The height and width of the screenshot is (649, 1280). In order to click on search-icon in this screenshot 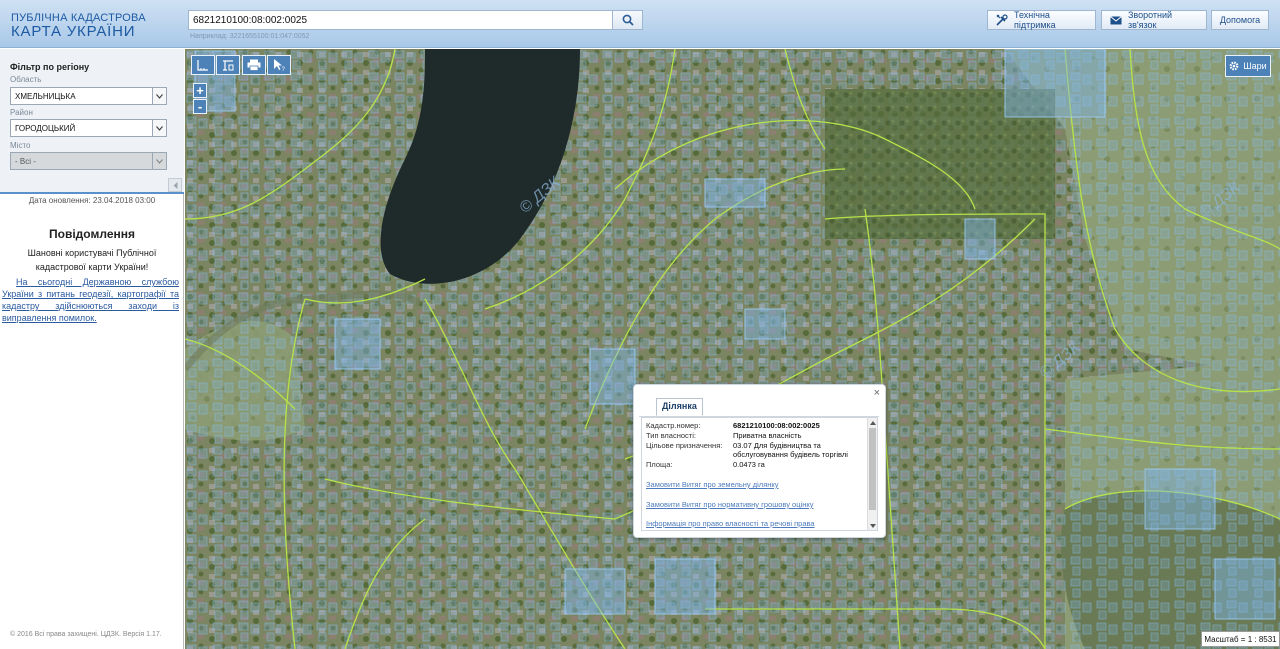, I will do `click(628, 20)`.